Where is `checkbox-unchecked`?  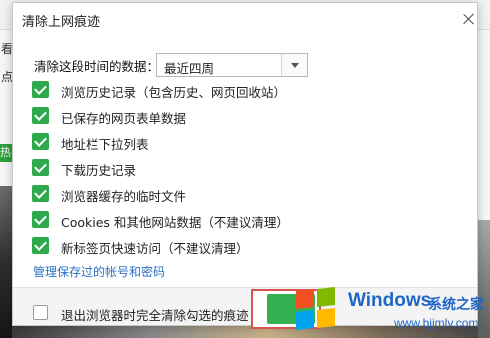 checkbox-unchecked is located at coordinates (40, 312).